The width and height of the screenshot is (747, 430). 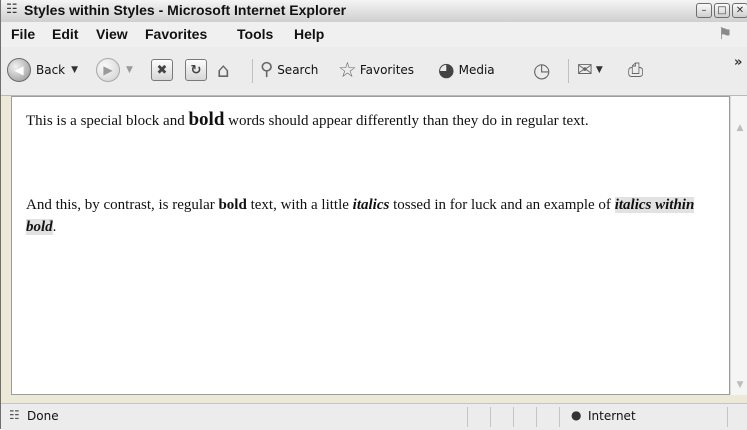 I want to click on favorites-star-icon: ☆, so click(x=347, y=70).